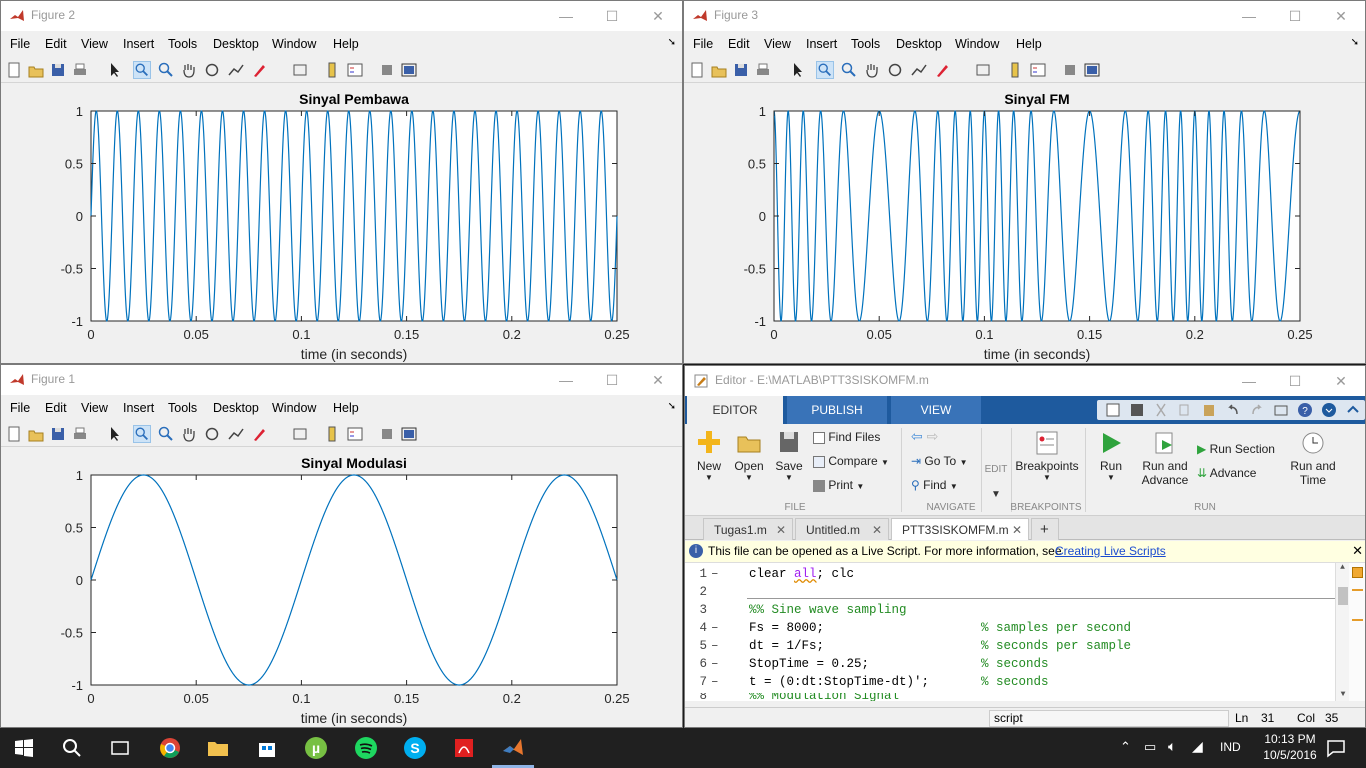 The height and width of the screenshot is (768, 1366). Describe the element at coordinates (218, 748) in the screenshot. I see `file-explorer-icon` at that location.